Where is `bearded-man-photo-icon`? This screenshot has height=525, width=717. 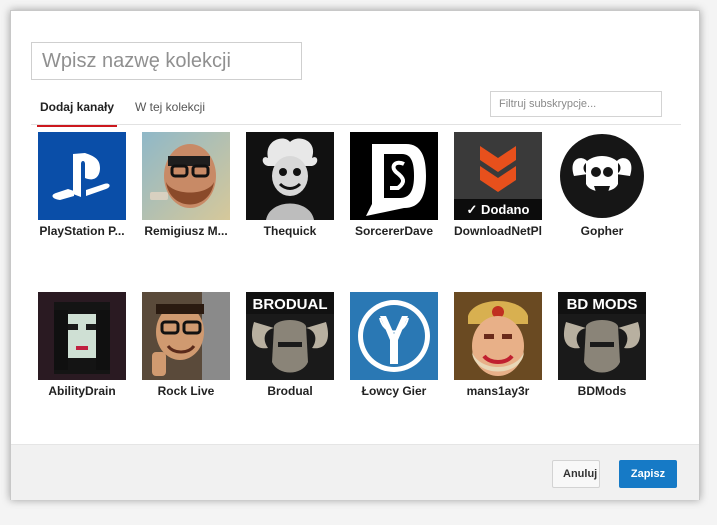
bearded-man-photo-icon is located at coordinates (186, 176).